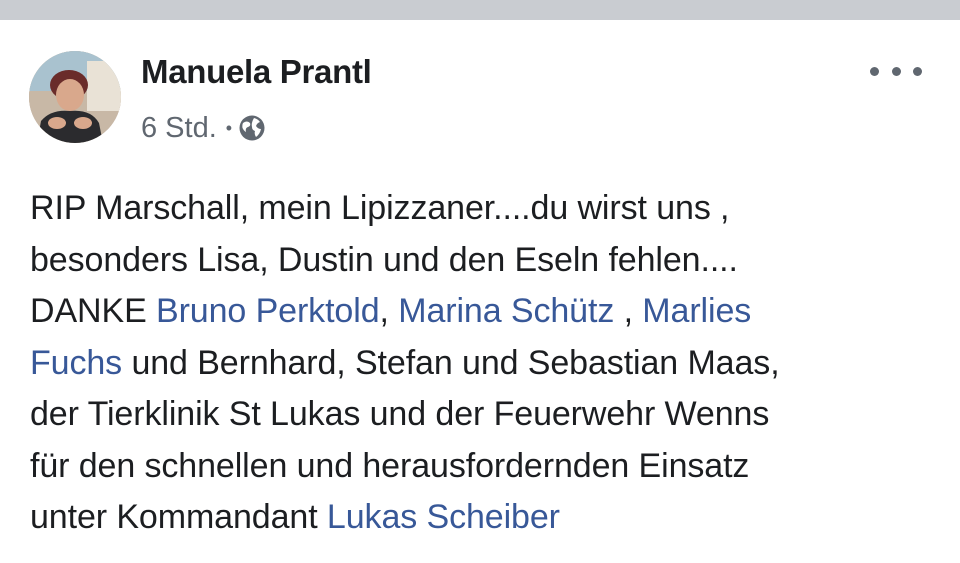  What do you see at coordinates (178, 517) in the screenshot?
I see `text-segment: unter Kommandant` at bounding box center [178, 517].